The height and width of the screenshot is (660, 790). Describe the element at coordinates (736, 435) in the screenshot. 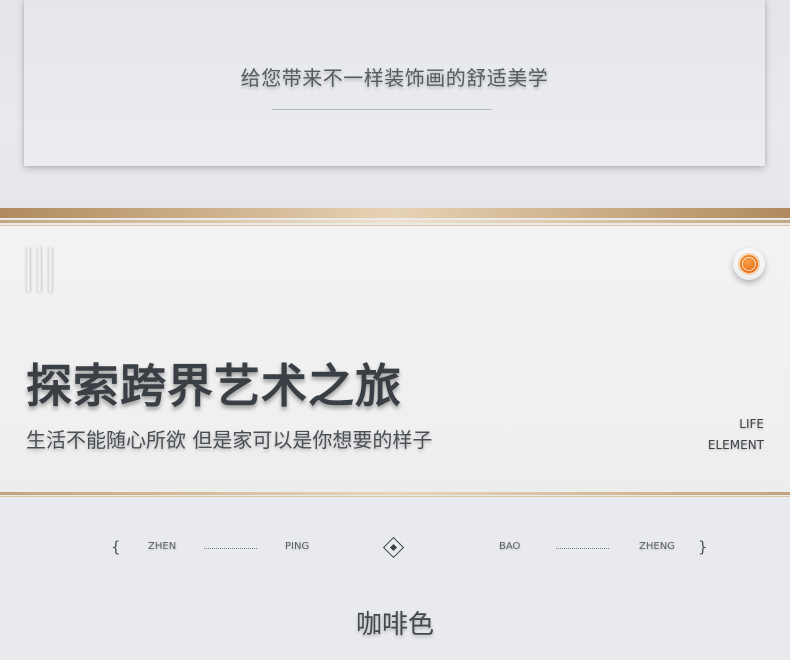

I see `life-element-label: LIFE ELEMENT` at that location.